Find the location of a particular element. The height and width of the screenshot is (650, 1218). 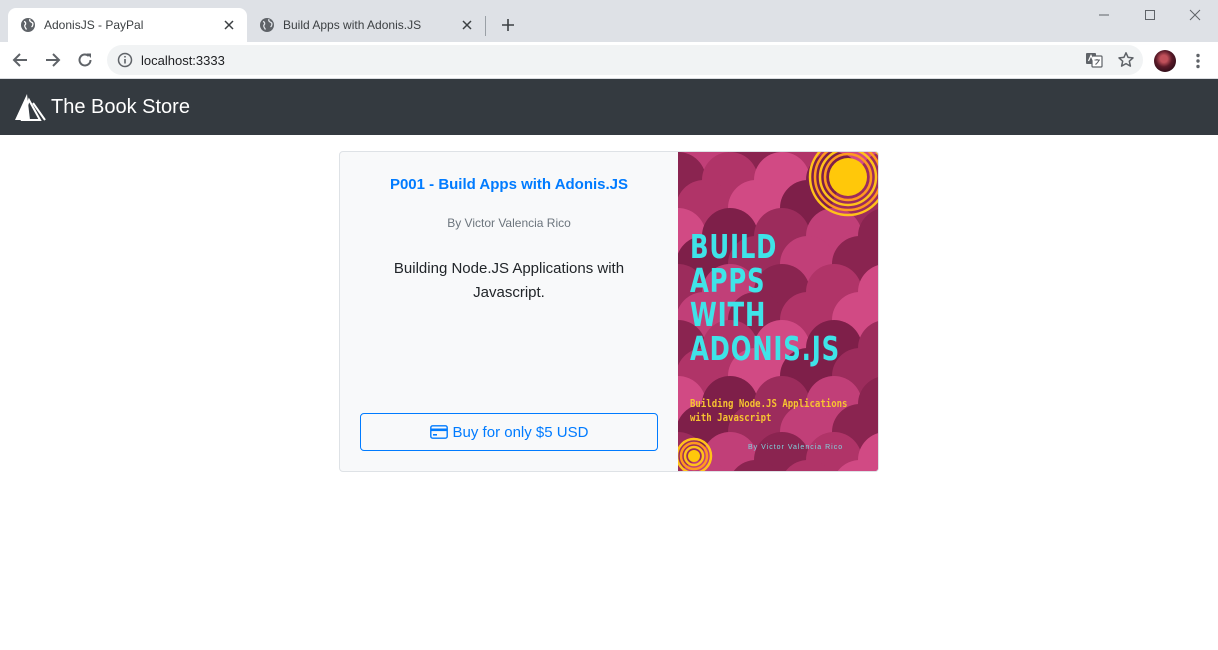

reload-icon is located at coordinates (85, 60).